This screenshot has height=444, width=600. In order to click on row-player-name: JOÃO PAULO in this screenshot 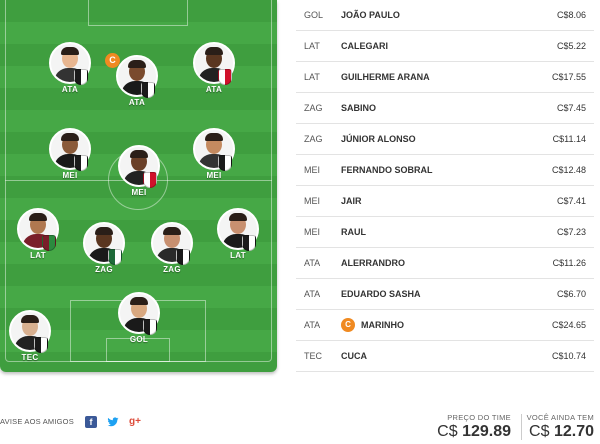, I will do `click(370, 15)`.